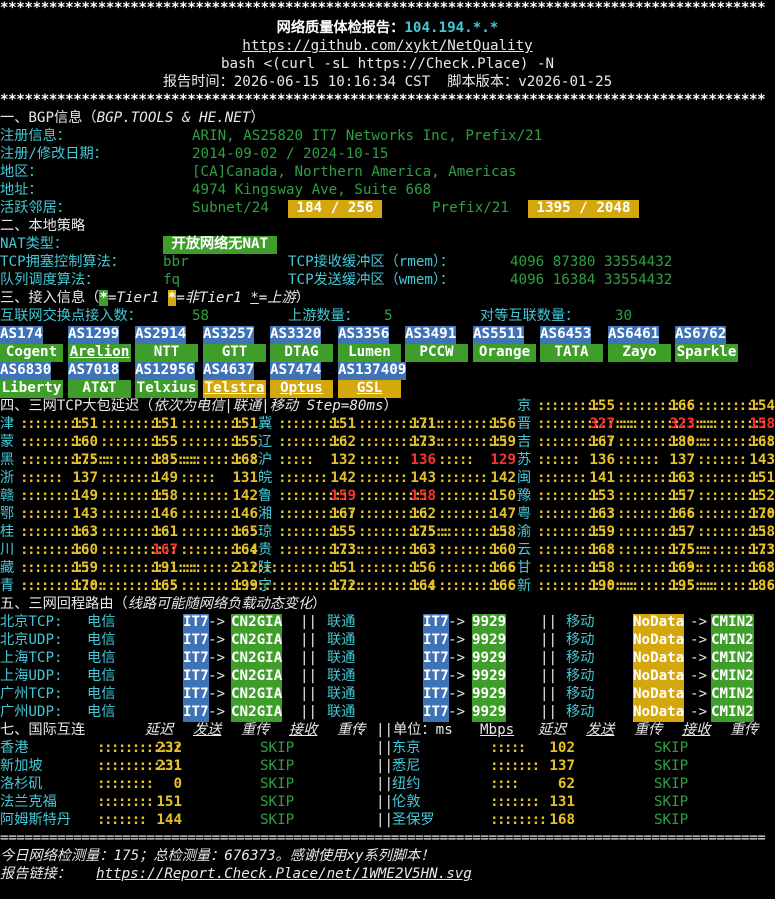  I want to click on province-label: 渝, so click(524, 532).